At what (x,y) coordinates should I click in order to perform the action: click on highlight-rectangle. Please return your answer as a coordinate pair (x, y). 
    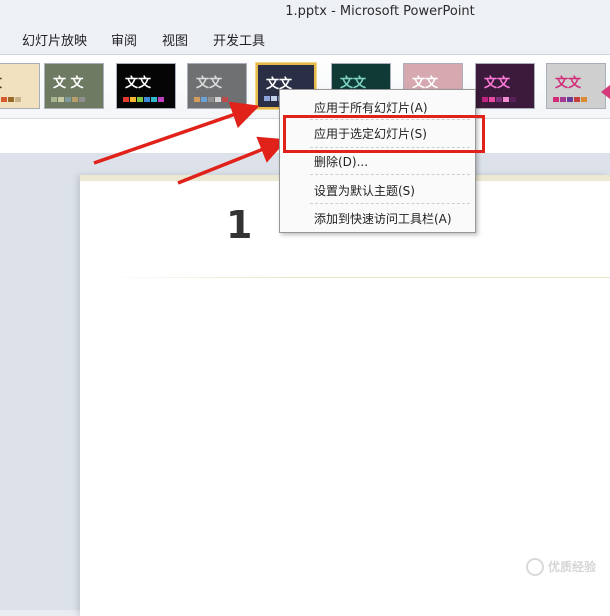
    Looking at the image, I should click on (384, 134).